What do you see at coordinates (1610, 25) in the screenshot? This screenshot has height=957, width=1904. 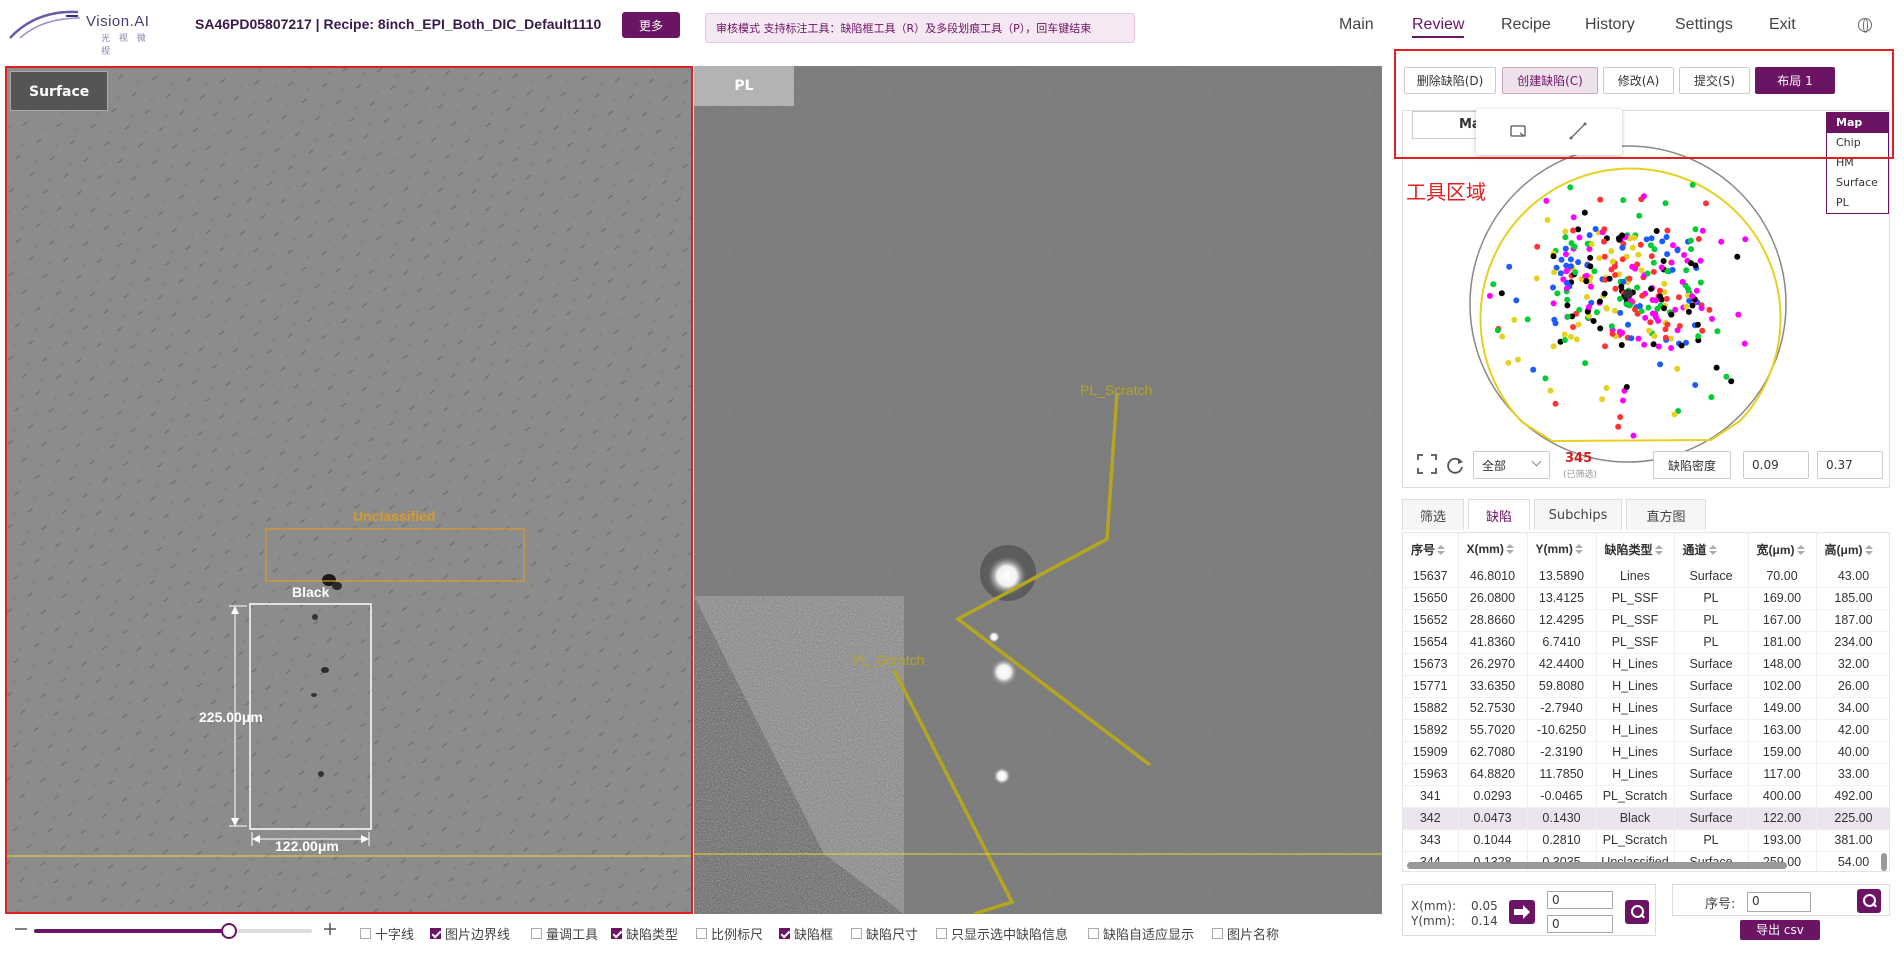 I see `nav-history: History` at bounding box center [1610, 25].